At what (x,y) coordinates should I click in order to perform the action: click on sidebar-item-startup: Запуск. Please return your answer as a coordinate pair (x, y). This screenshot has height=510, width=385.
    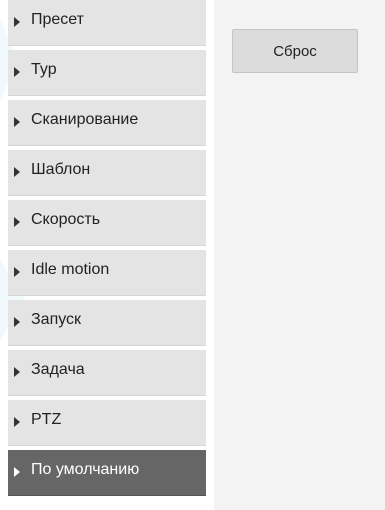
    Looking at the image, I should click on (107, 323).